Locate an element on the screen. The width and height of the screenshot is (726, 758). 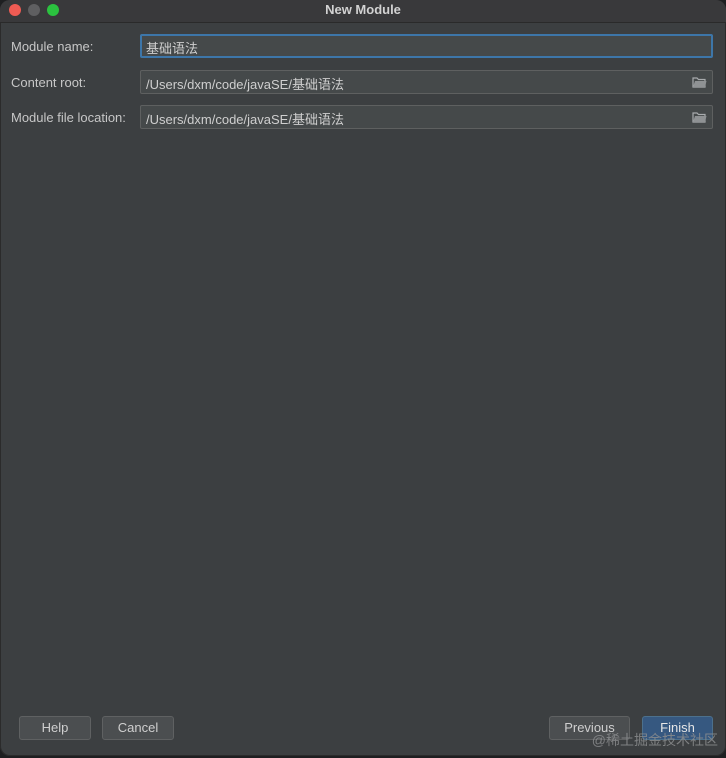
window-title: New Module is located at coordinates (363, 9).